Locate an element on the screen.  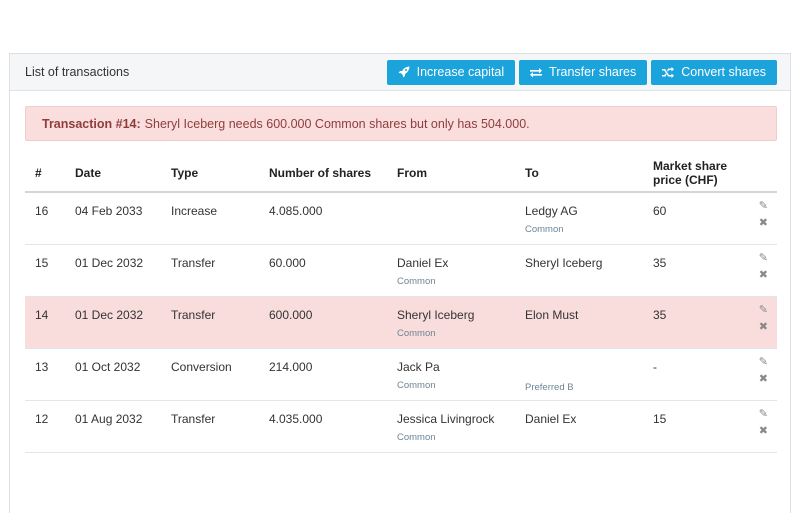
cell-to: Daniel Ex is located at coordinates (579, 426).